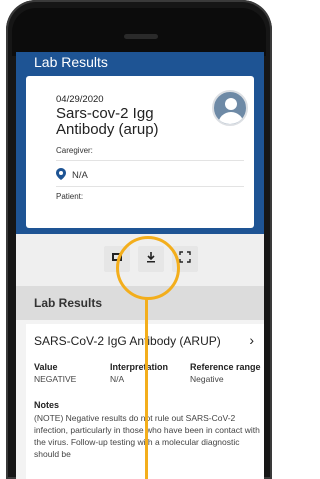 This screenshot has height=479, width=320. Describe the element at coordinates (230, 108) in the screenshot. I see `avatar` at that location.